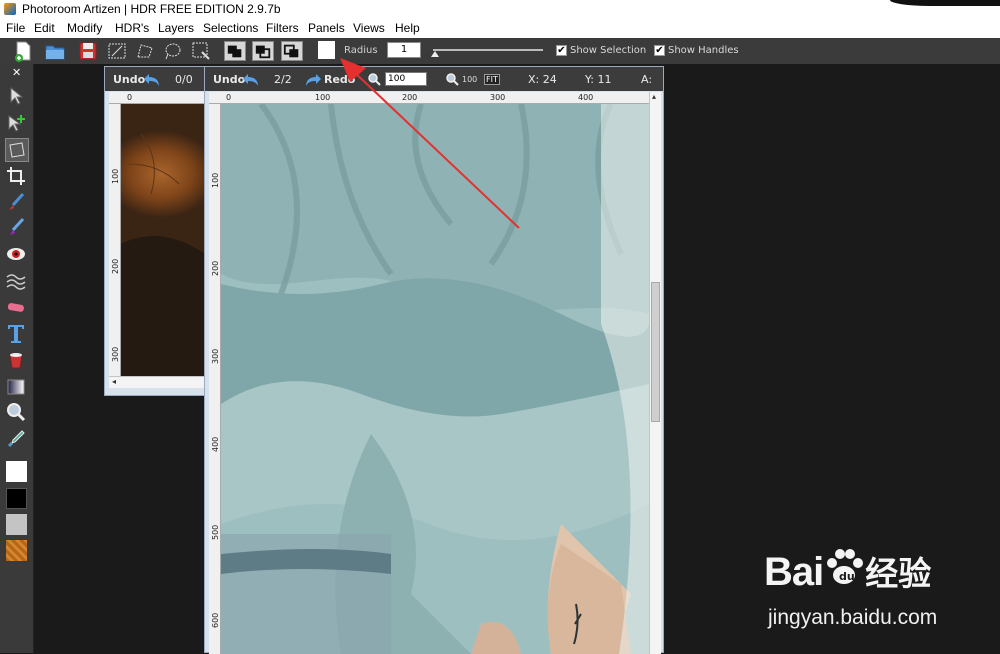  Describe the element at coordinates (845, 566) in the screenshot. I see `paw-logo-icon: du` at that location.